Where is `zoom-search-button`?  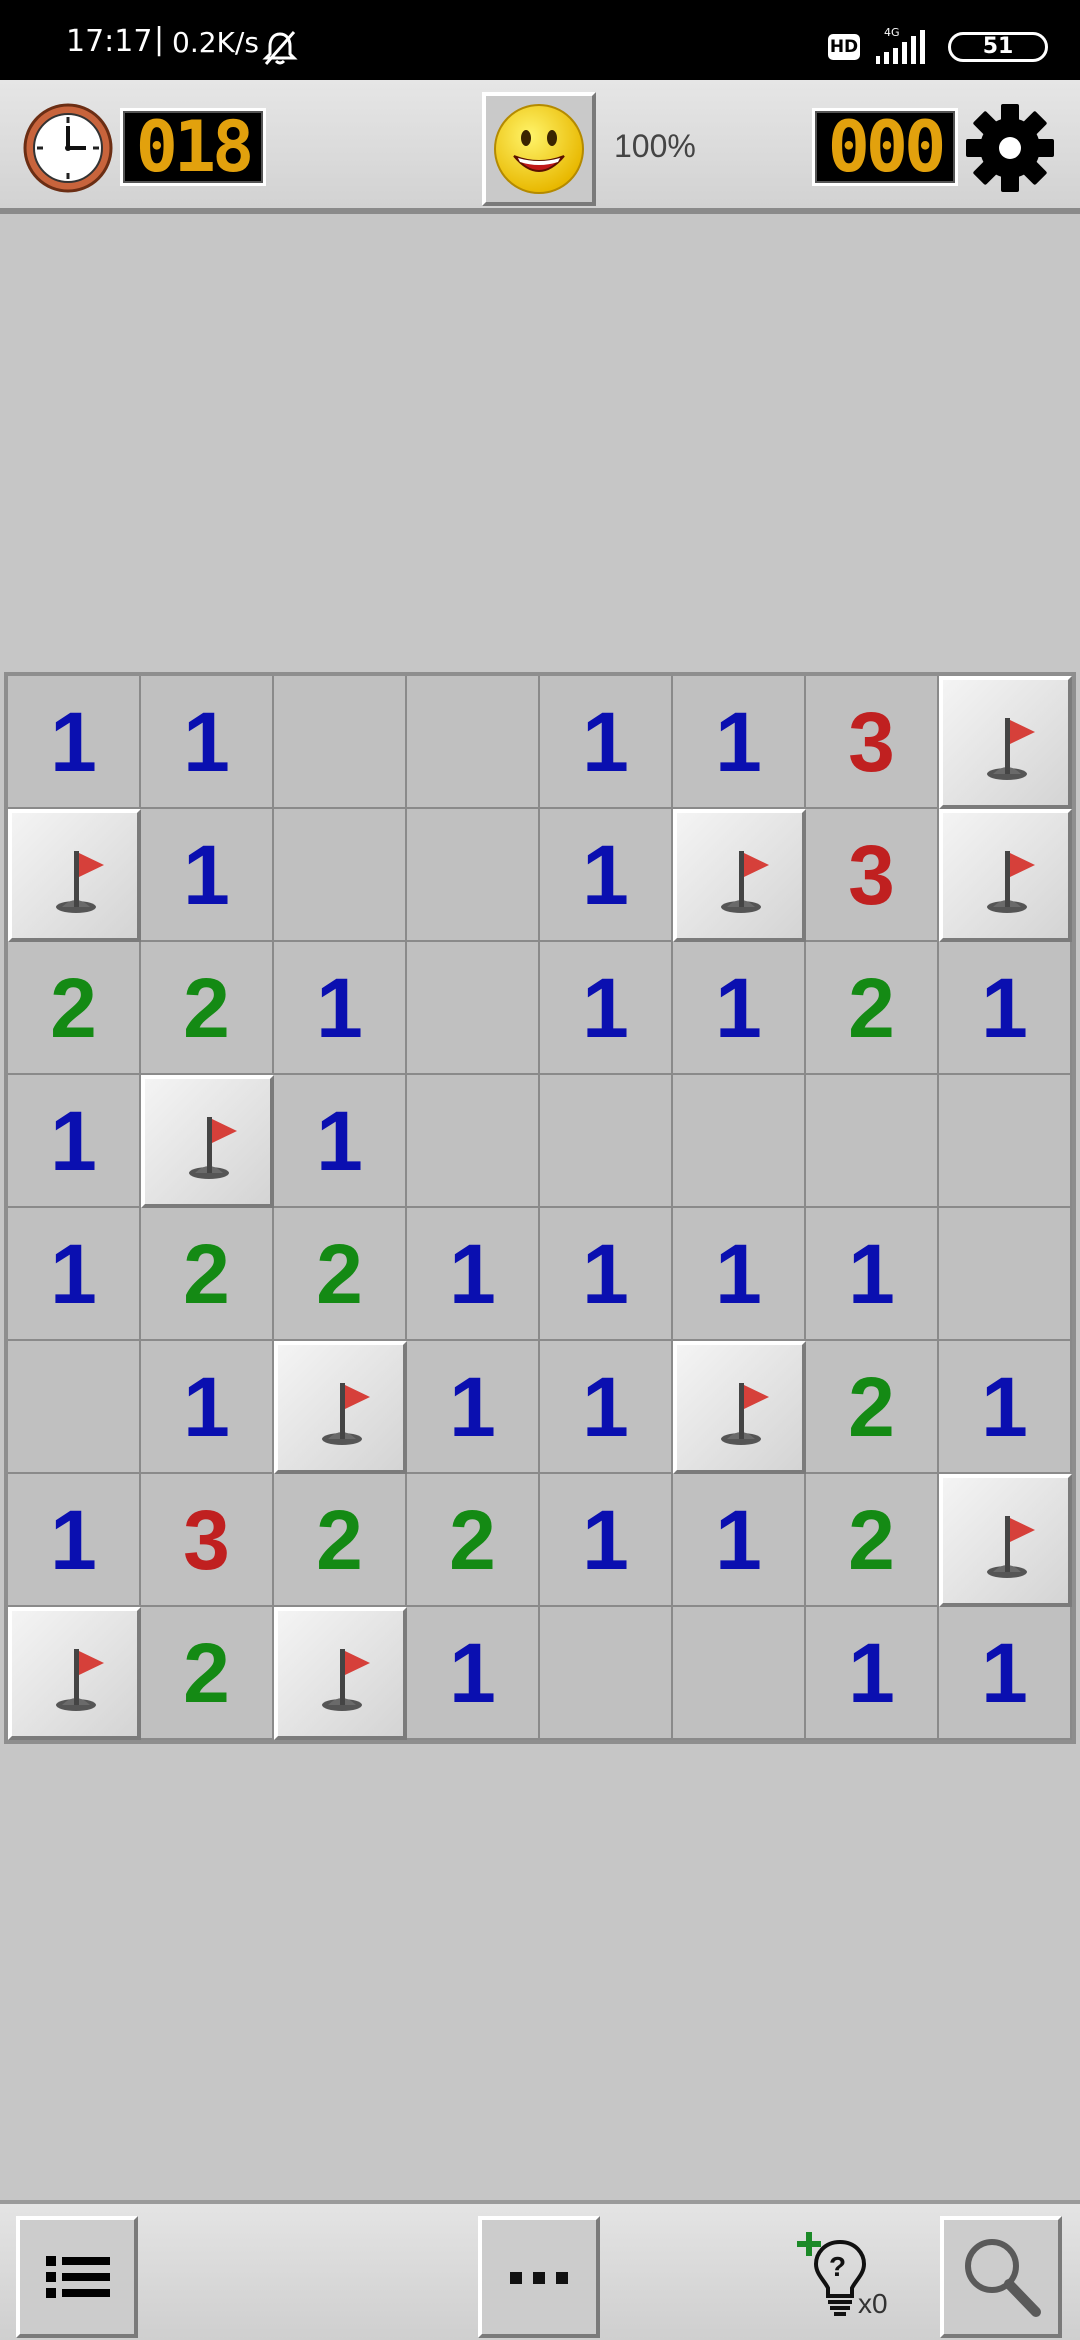 zoom-search-button is located at coordinates (1001, 2277).